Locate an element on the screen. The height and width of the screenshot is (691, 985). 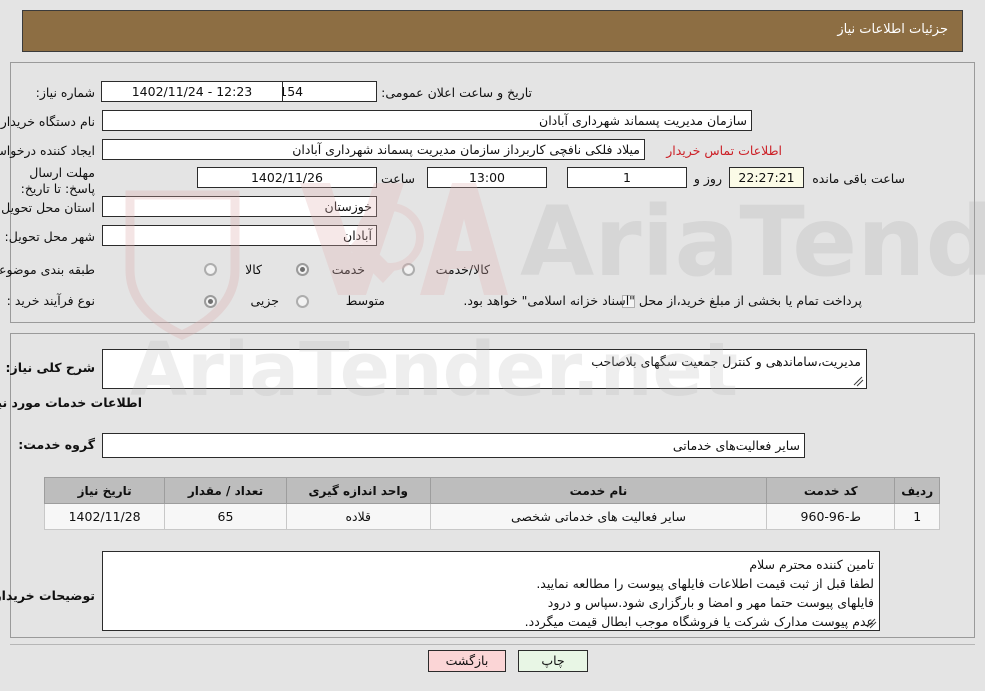
days-remaining-value: 1 is located at coordinates (627, 177).